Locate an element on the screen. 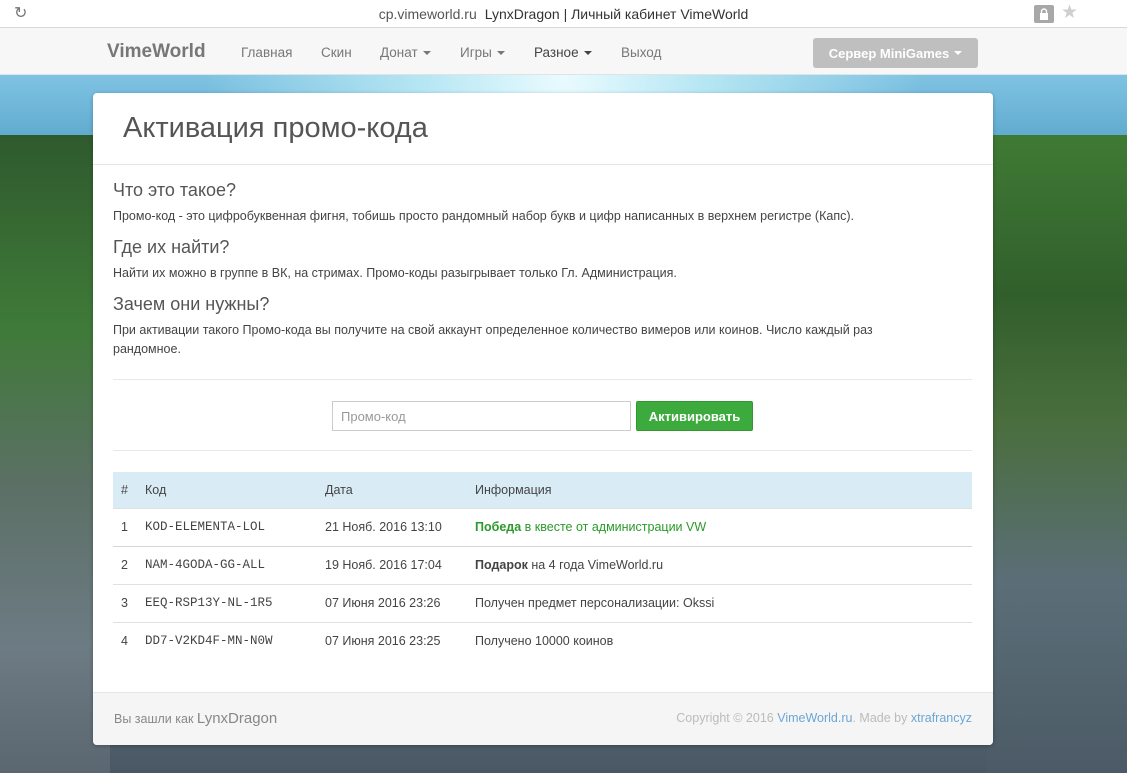 This screenshot has width=1127, height=773. column-header-date: Дата is located at coordinates (400, 490).